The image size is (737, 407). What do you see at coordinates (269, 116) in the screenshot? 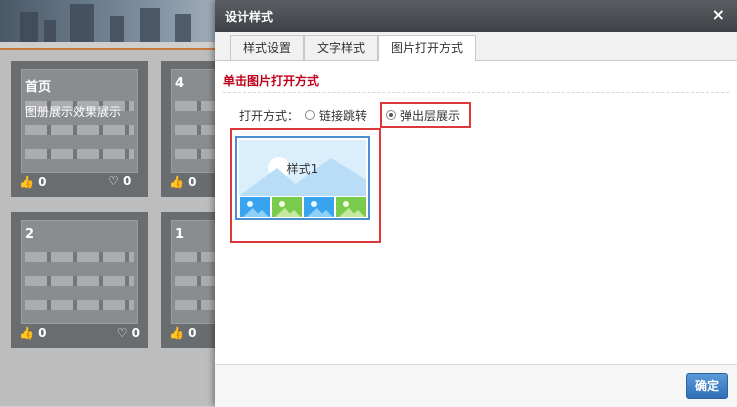
I see `open-mode-label: 打开方式：` at bounding box center [269, 116].